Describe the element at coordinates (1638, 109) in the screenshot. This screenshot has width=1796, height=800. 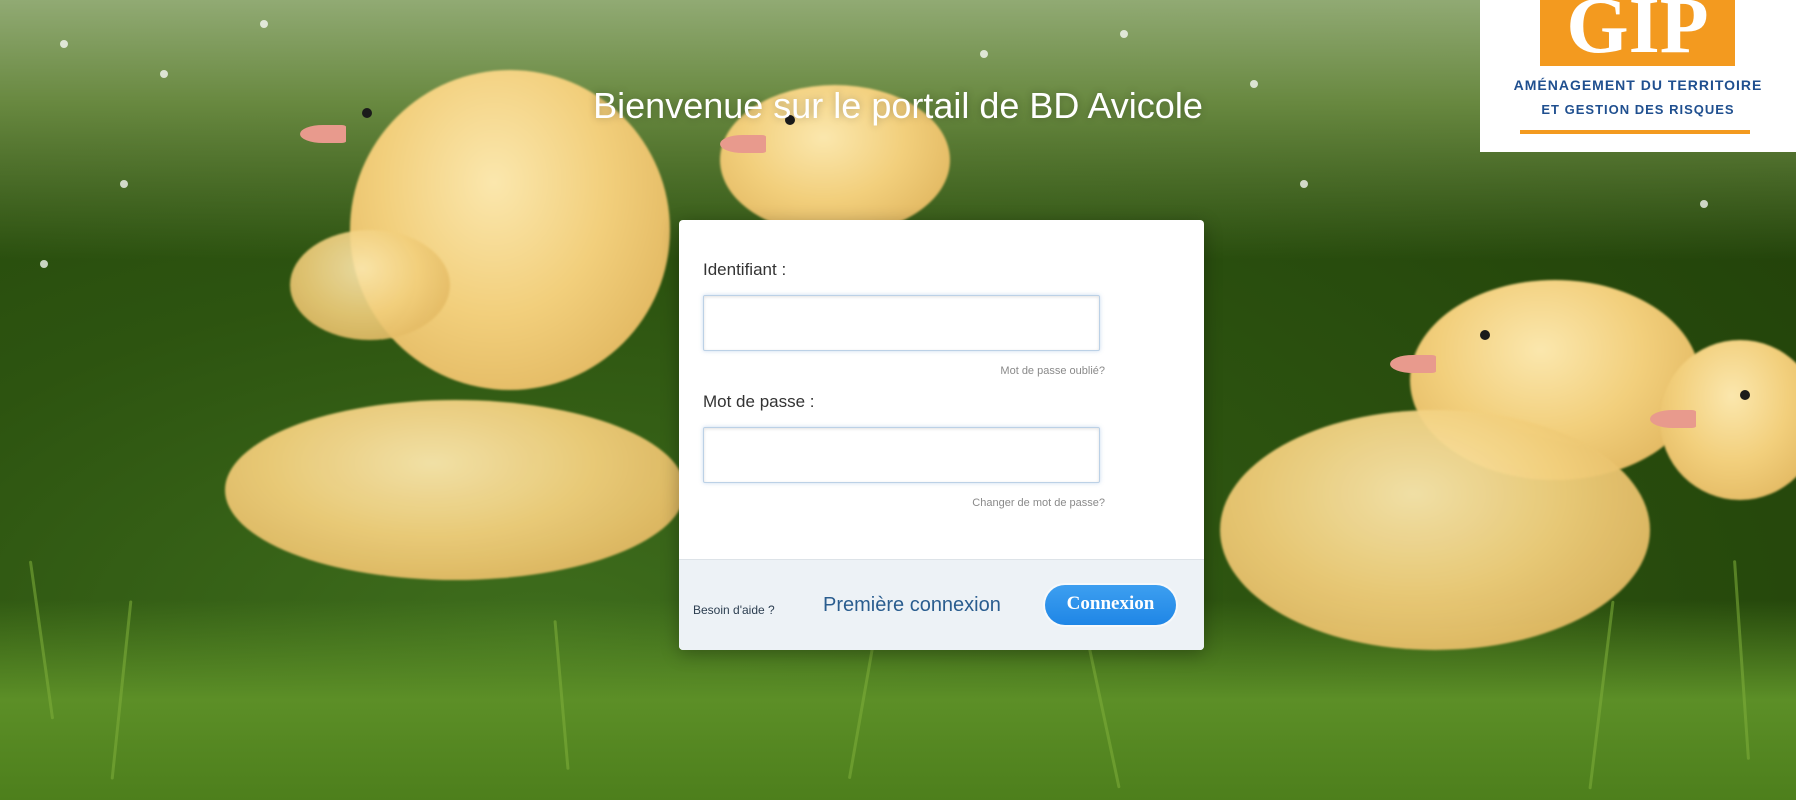
I see `gip-logo-line2: ET GESTION DES RISQUES` at that location.